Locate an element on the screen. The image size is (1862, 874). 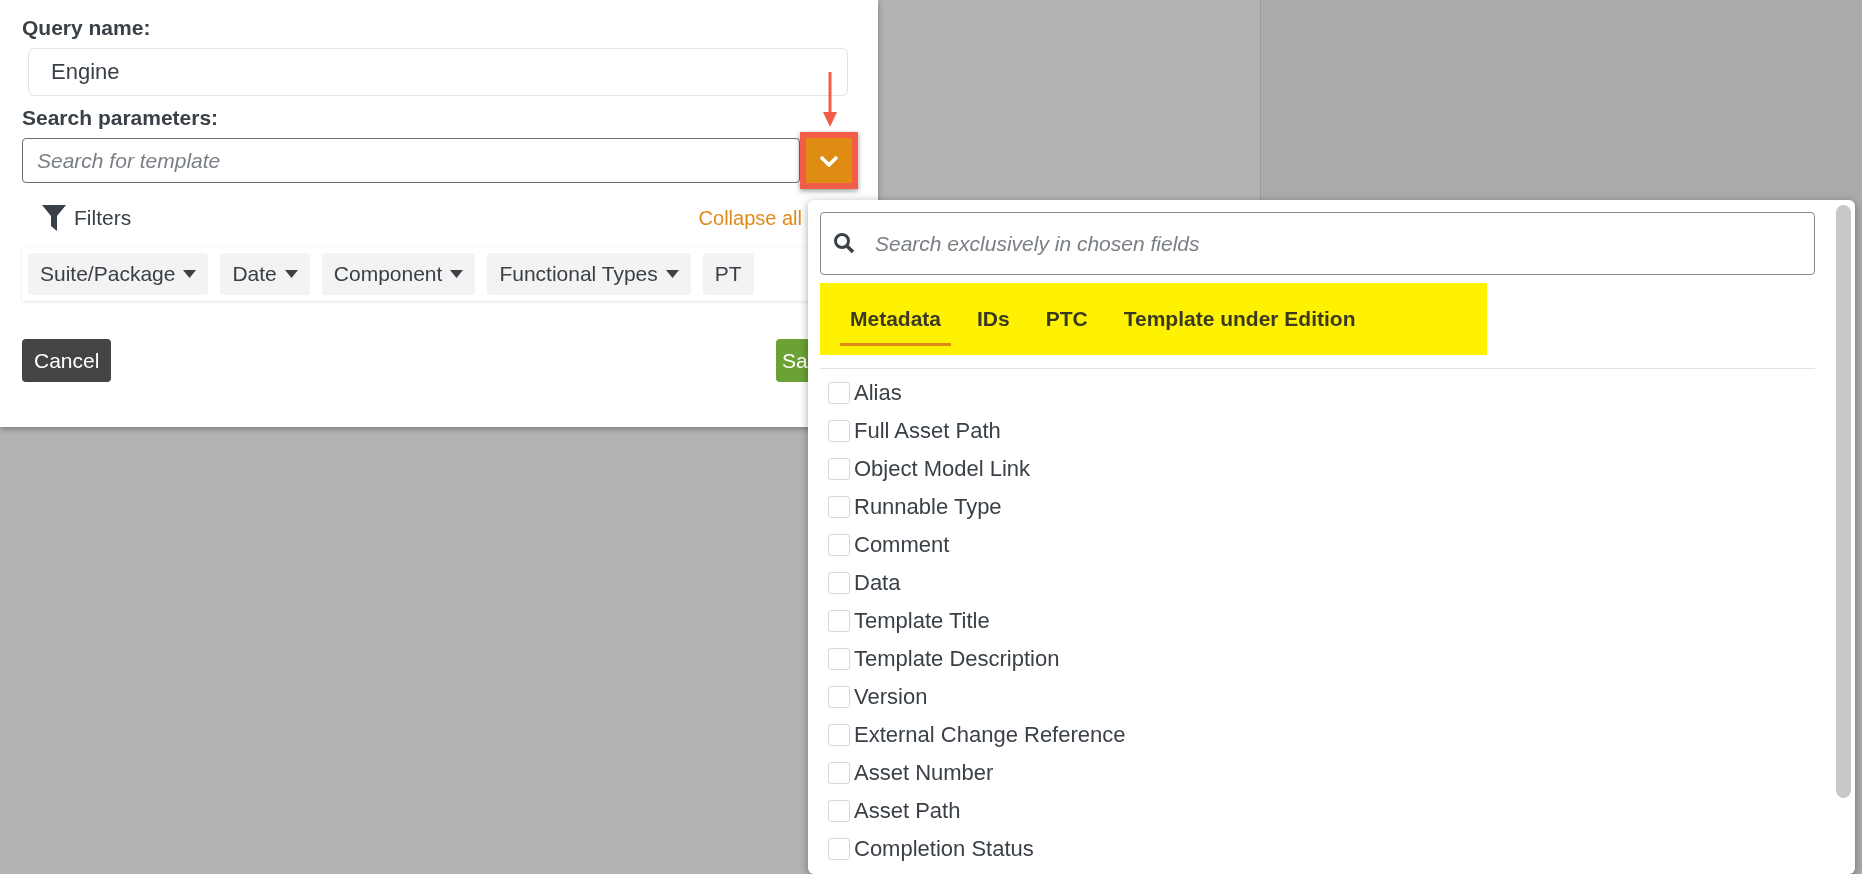
tab: PTC is located at coordinates (1066, 319).